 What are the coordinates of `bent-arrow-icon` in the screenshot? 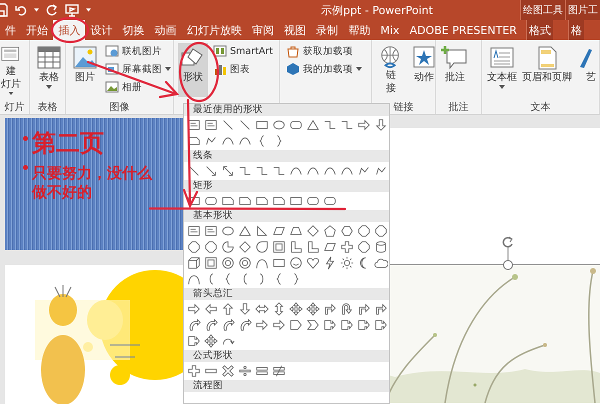 It's located at (381, 309).